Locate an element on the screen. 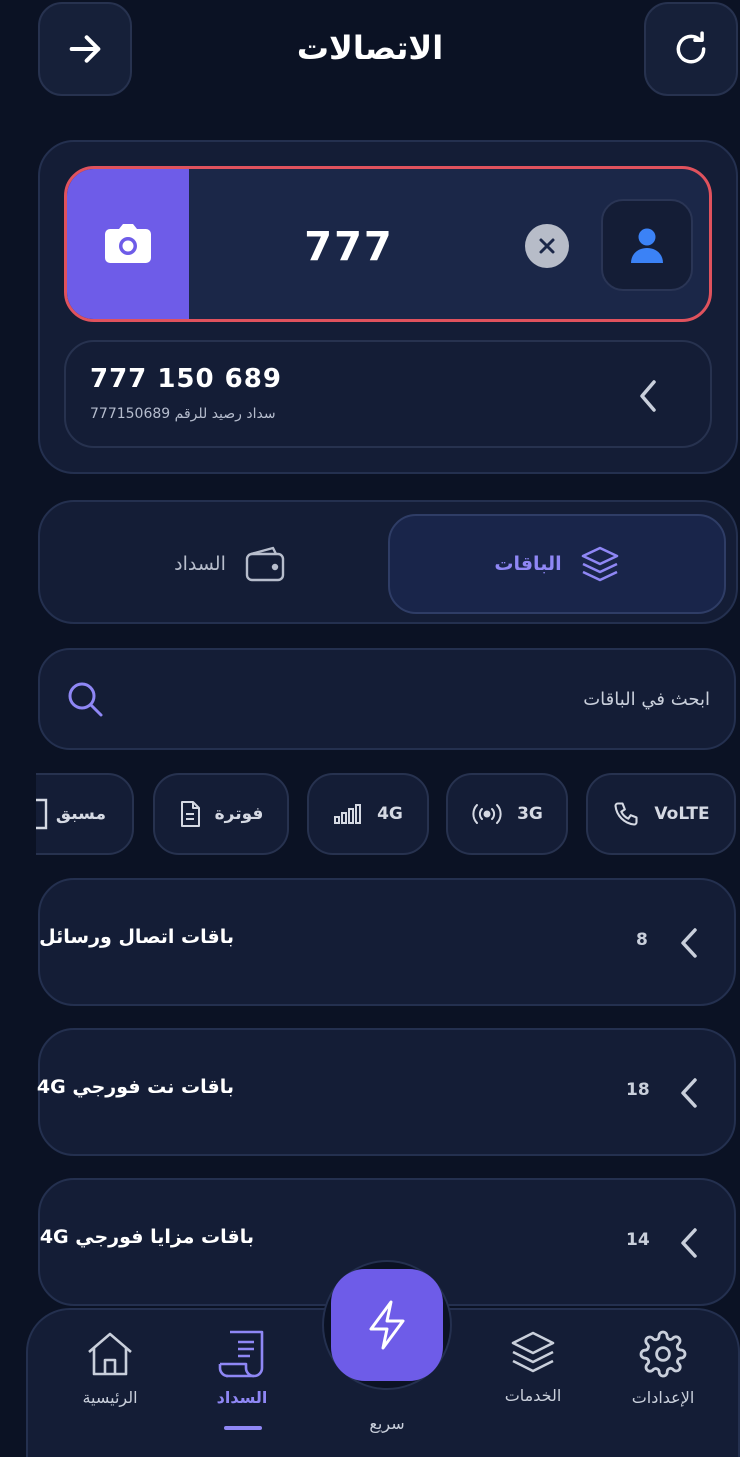 The image size is (740, 1457). person-icon is located at coordinates (647, 245).